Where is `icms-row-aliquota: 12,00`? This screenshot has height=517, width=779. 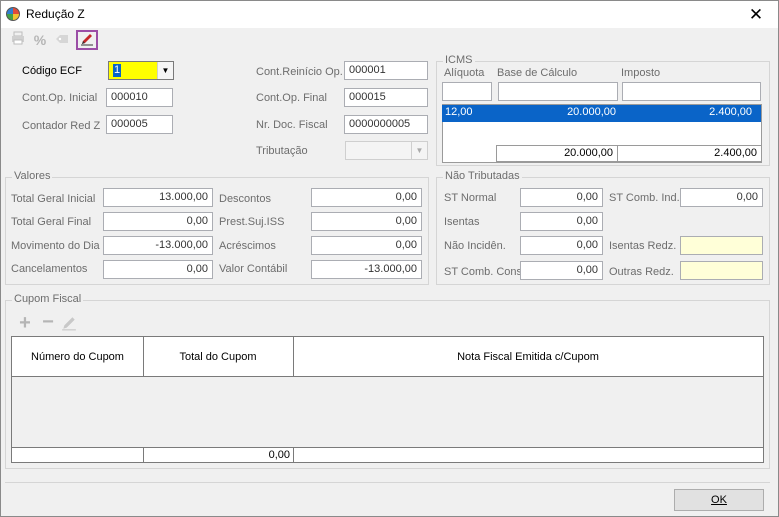
icms-row-aliquota: 12,00 is located at coordinates (459, 112).